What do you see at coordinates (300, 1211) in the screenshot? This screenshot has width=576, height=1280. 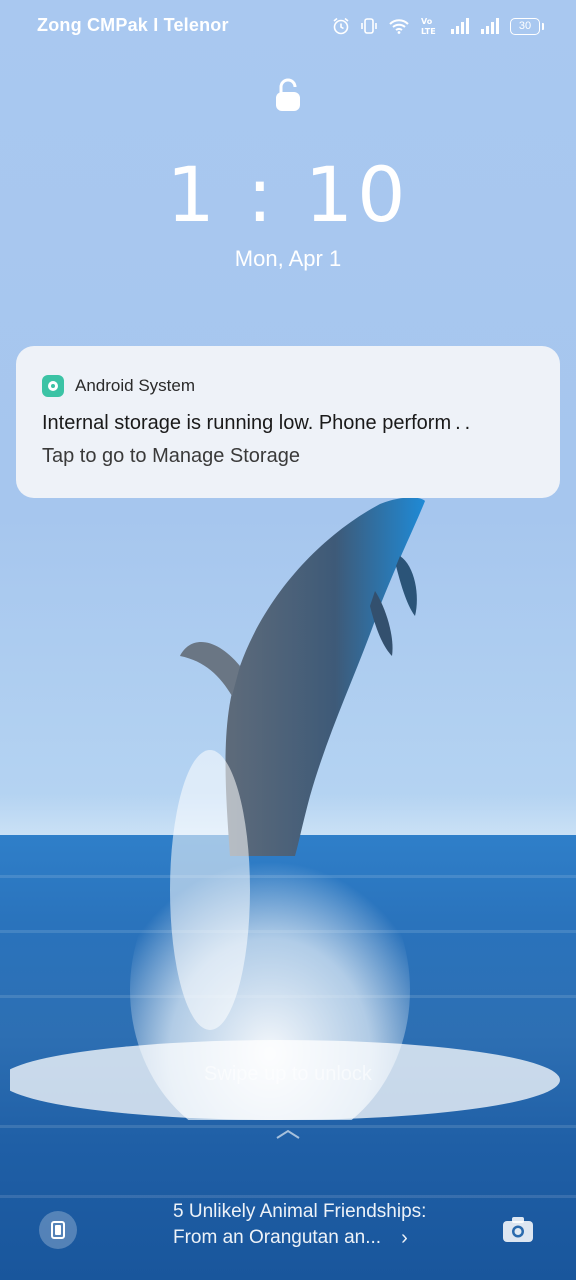 I see `story-line-1: 5 Unlikely Animal Friendships:` at bounding box center [300, 1211].